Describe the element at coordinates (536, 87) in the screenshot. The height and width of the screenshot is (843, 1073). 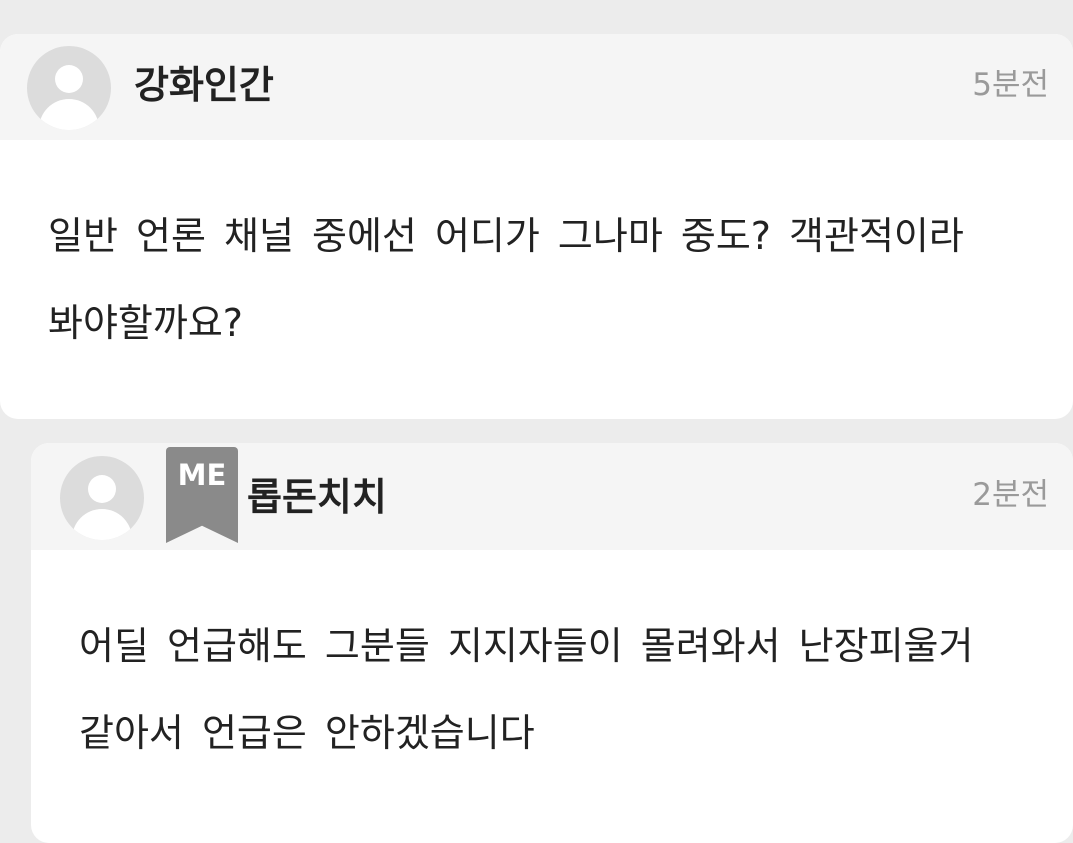
I see `comment-header: 강화인간 5분전` at that location.